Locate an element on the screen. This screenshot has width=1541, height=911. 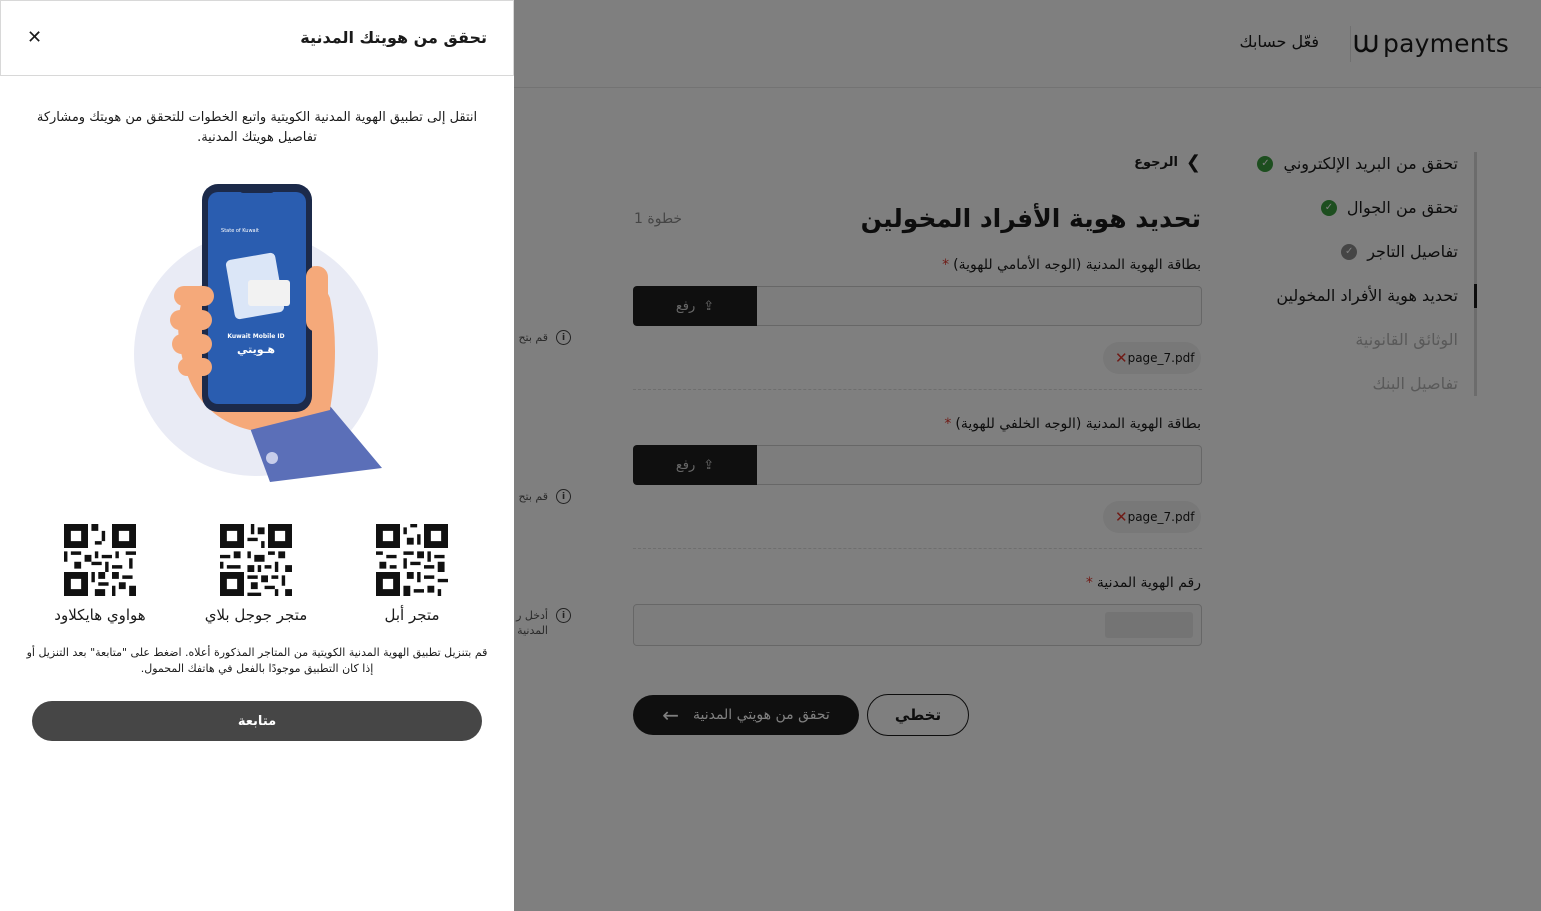
phone-illustration: State of Kuwait Kuwait Mobile ID هـويتي is located at coordinates (258, 333).